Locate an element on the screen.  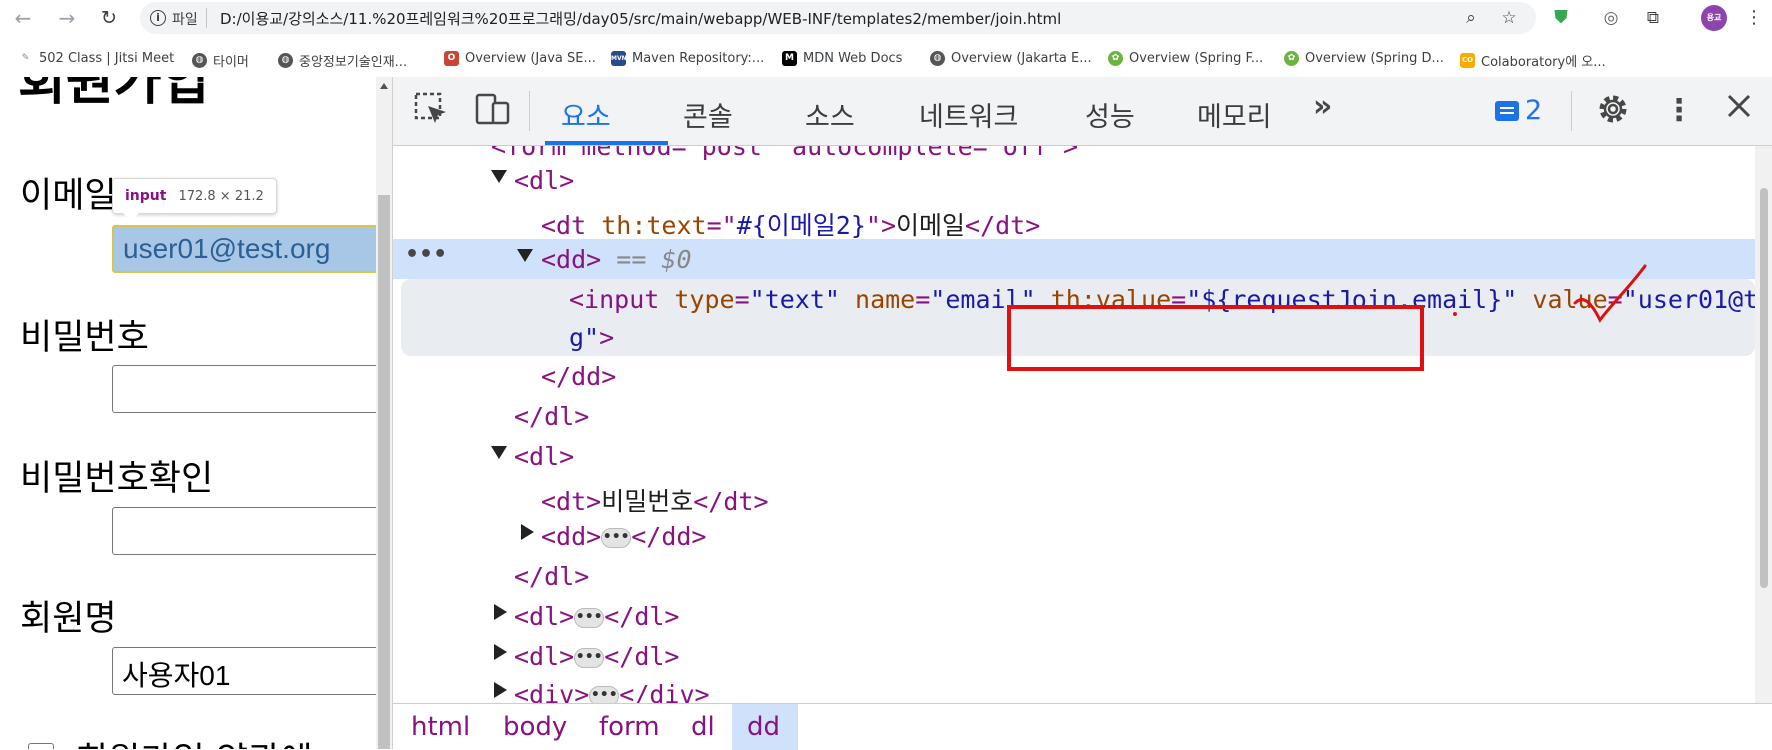
email-field: user01@test.org is located at coordinates (244, 249).